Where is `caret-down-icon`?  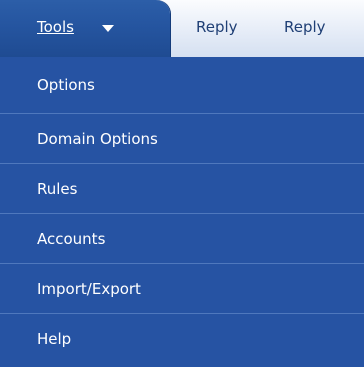 caret-down-icon is located at coordinates (108, 28).